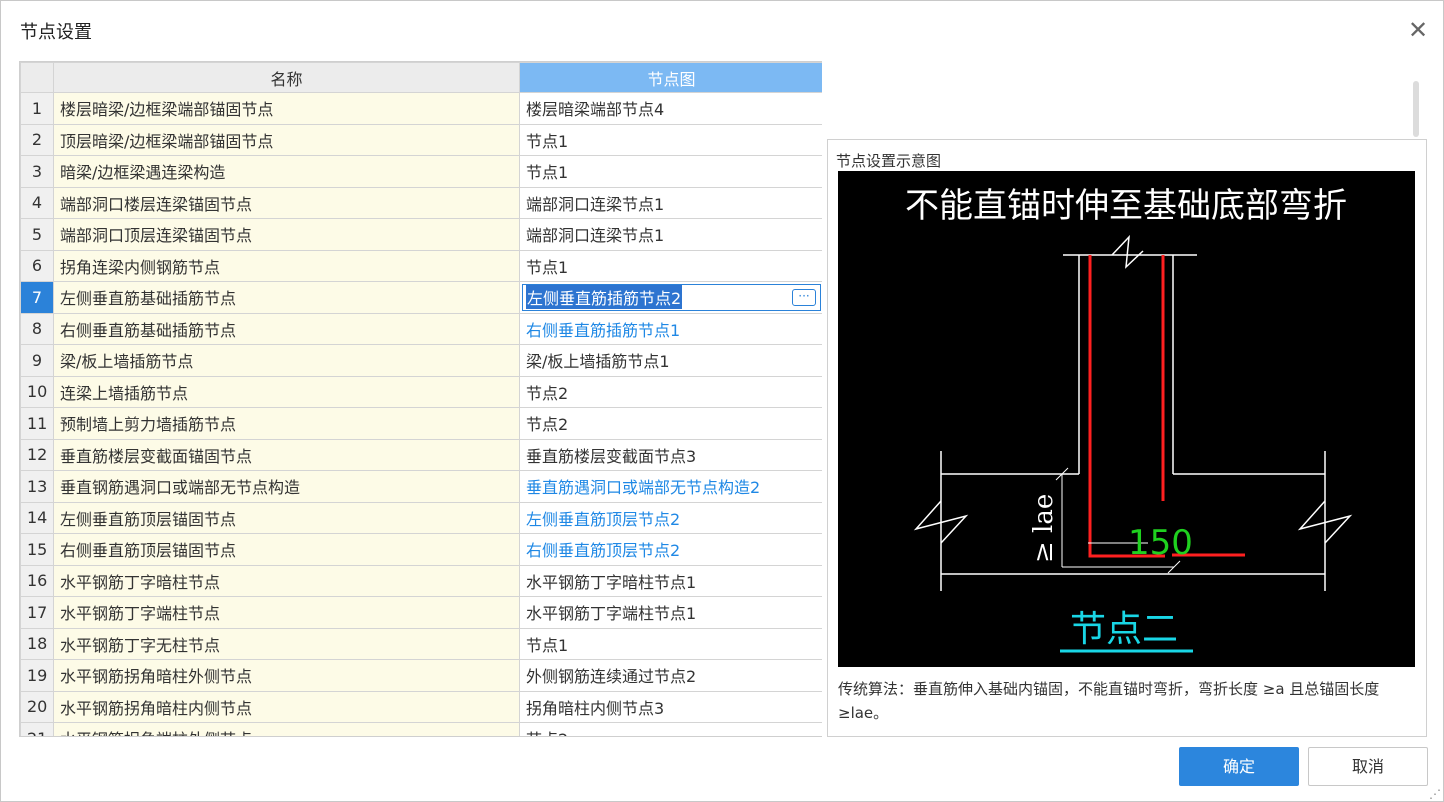 This screenshot has height=802, width=1444. Describe the element at coordinates (56, 32) in the screenshot. I see `dialog-title: 节点设置` at that location.